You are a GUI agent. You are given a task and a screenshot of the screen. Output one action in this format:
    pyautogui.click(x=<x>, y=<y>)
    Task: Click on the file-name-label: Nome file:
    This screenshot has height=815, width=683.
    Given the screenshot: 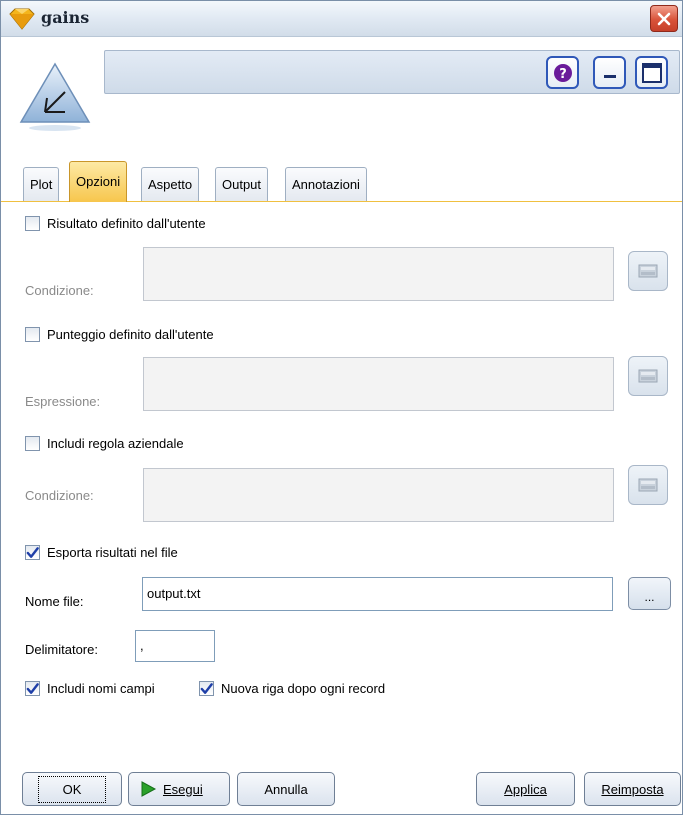 What is the action you would take?
    pyautogui.click(x=54, y=601)
    